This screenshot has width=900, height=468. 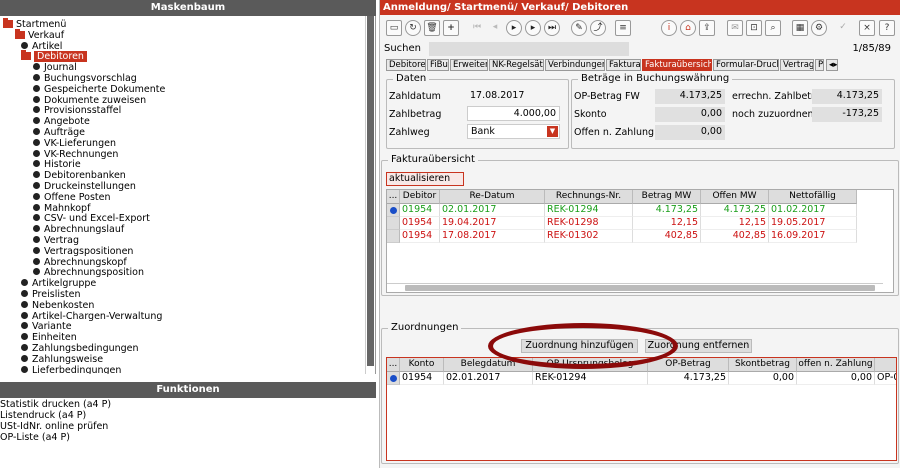 I want to click on tree-item: Mahnkopf, so click(x=61, y=208).